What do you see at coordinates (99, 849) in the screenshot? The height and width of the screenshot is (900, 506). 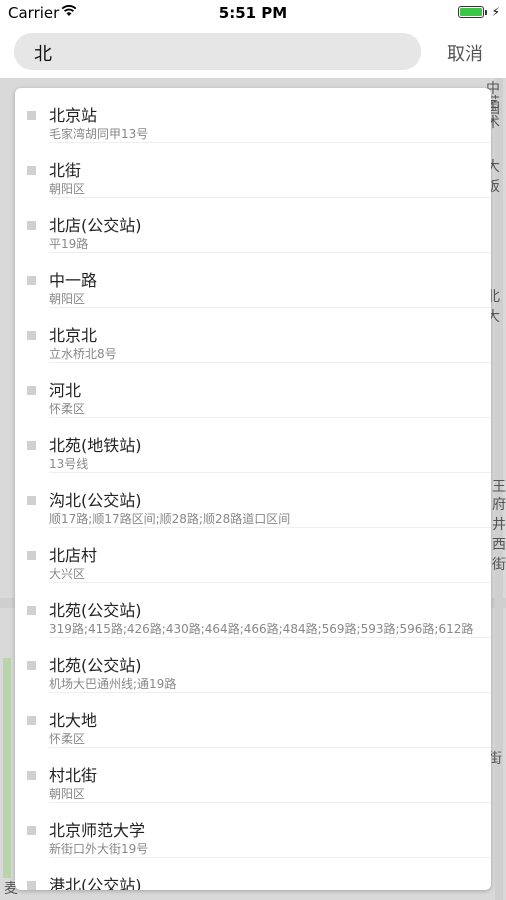 I see `result-address: 新街口外大街19号` at bounding box center [99, 849].